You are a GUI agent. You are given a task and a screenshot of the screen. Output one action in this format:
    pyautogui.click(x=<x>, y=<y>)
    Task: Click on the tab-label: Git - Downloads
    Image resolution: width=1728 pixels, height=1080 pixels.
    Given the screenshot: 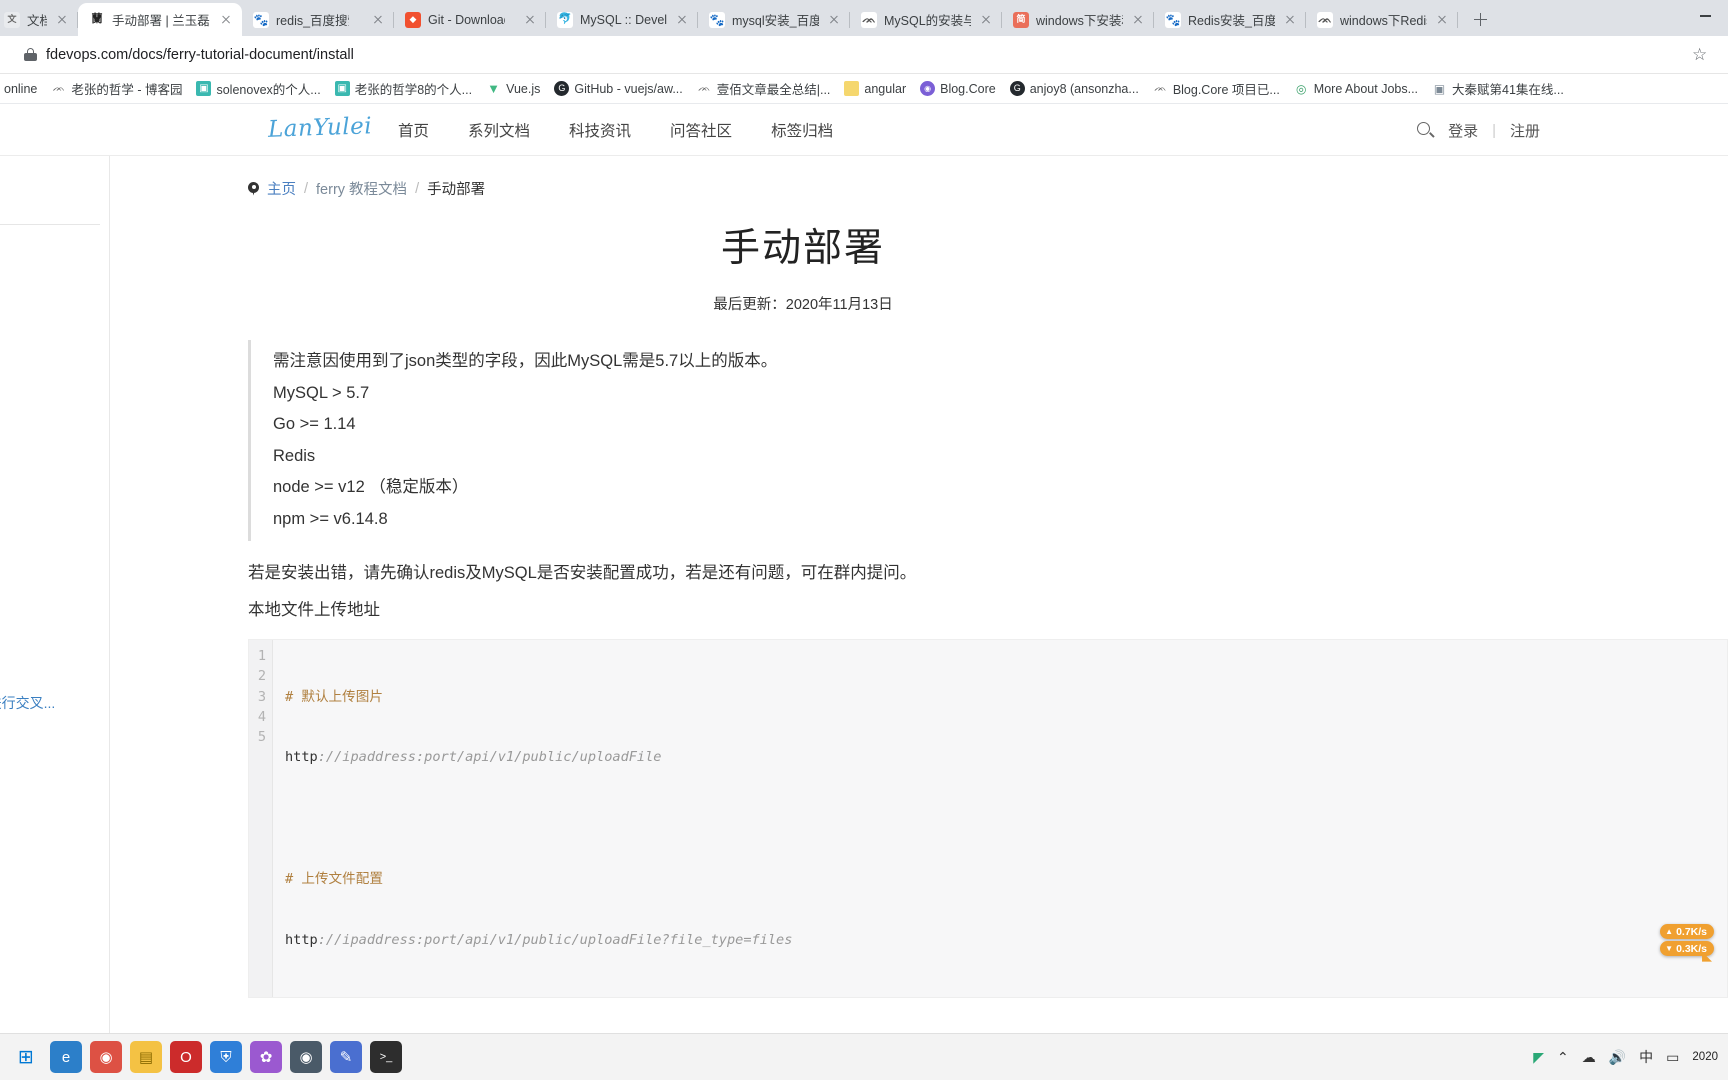 What is the action you would take?
    pyautogui.click(x=466, y=19)
    